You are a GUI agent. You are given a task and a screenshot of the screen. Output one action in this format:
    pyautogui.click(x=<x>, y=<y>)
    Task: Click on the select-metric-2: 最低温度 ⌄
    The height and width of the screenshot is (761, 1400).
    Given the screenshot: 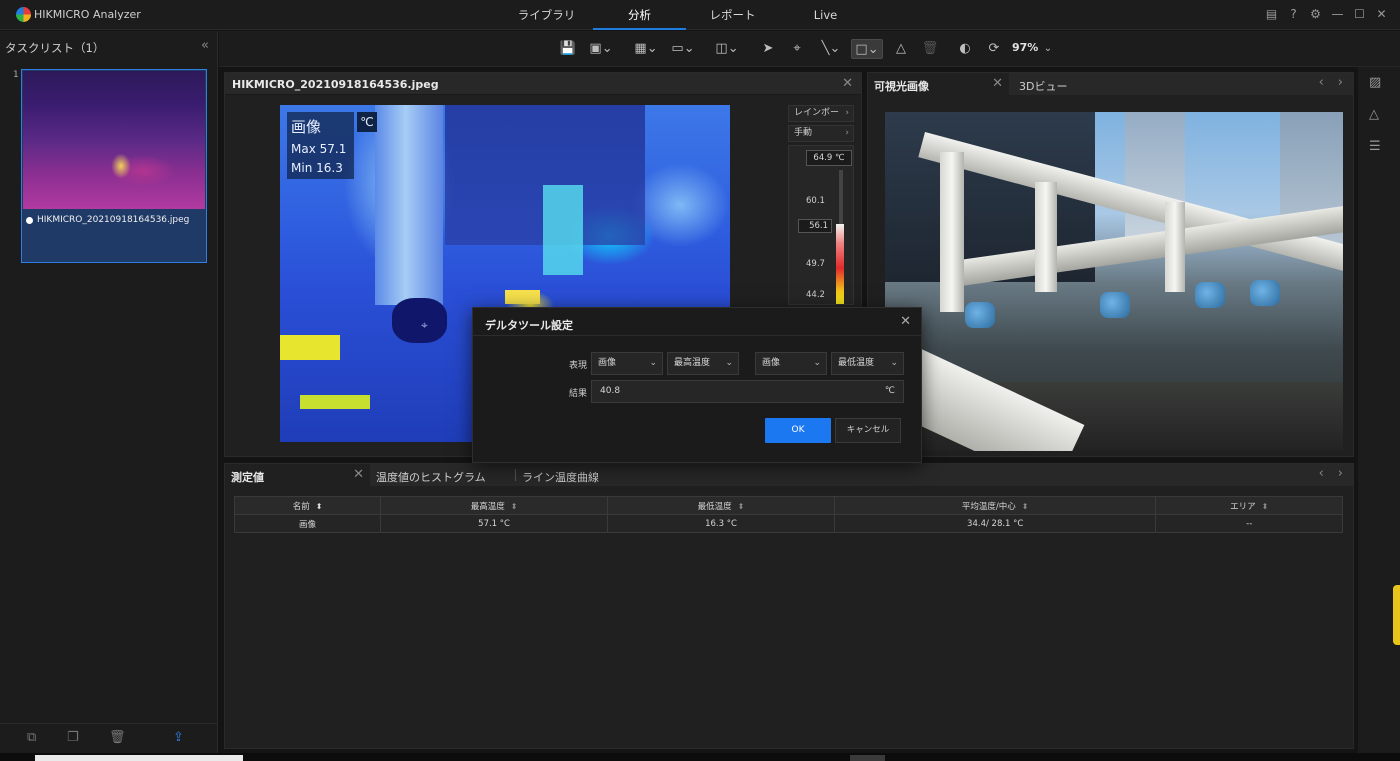 What is the action you would take?
    pyautogui.click(x=867, y=363)
    